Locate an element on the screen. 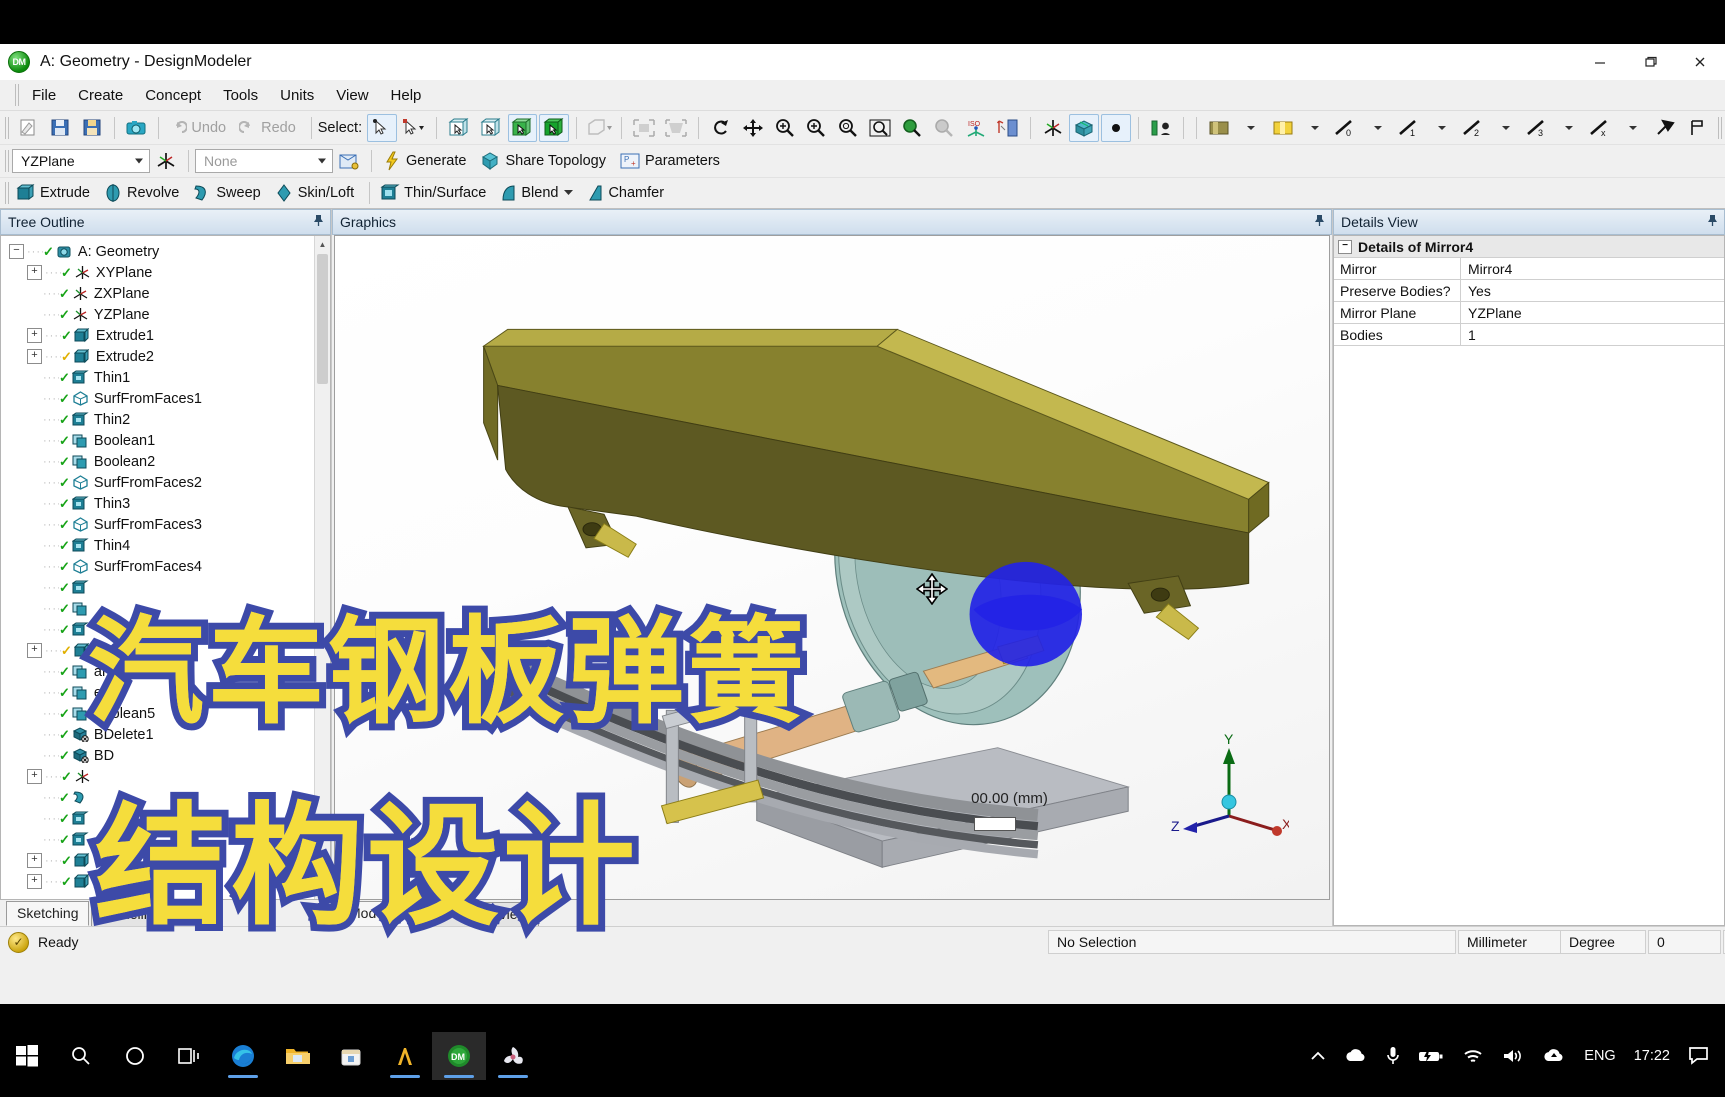  tray-chevron-icon is located at coordinates (1318, 1056).